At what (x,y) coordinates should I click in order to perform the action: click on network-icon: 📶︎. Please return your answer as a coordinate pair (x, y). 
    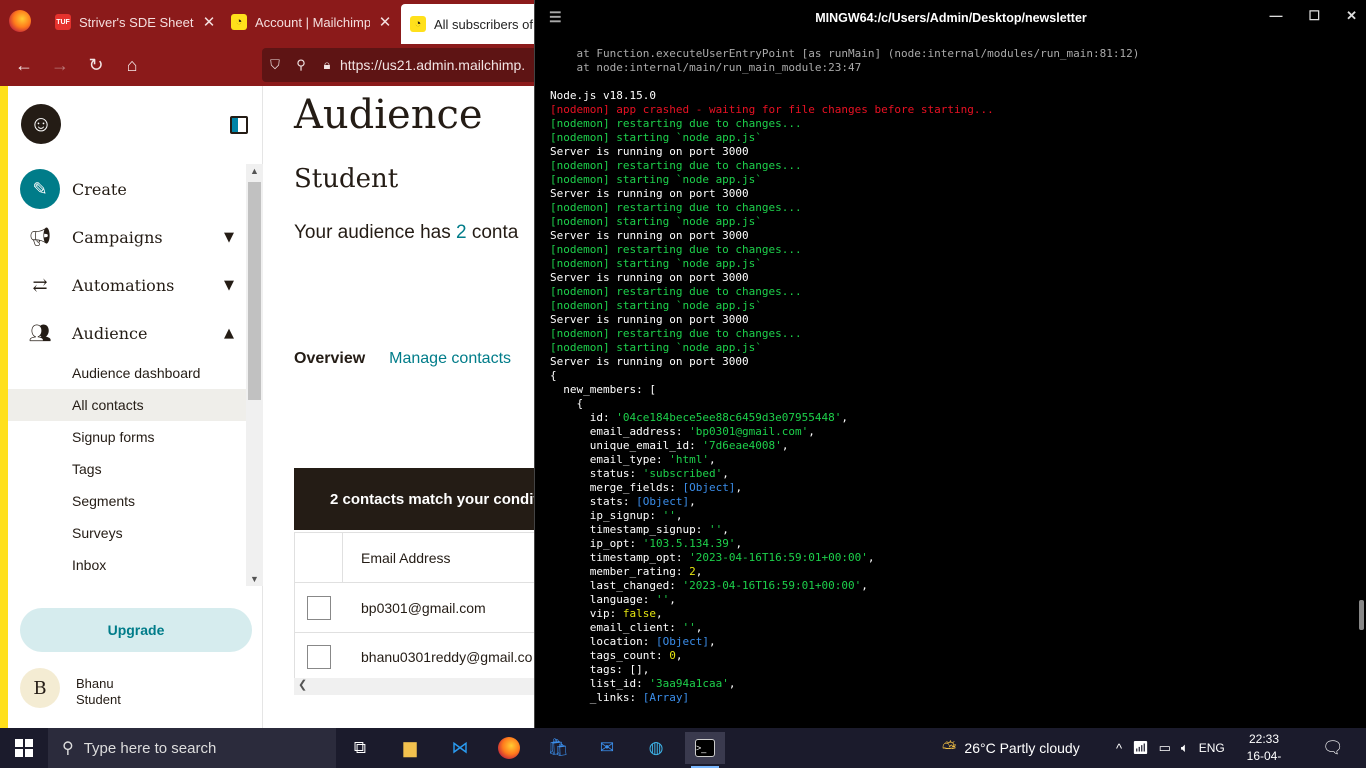
    Looking at the image, I should click on (1140, 748).